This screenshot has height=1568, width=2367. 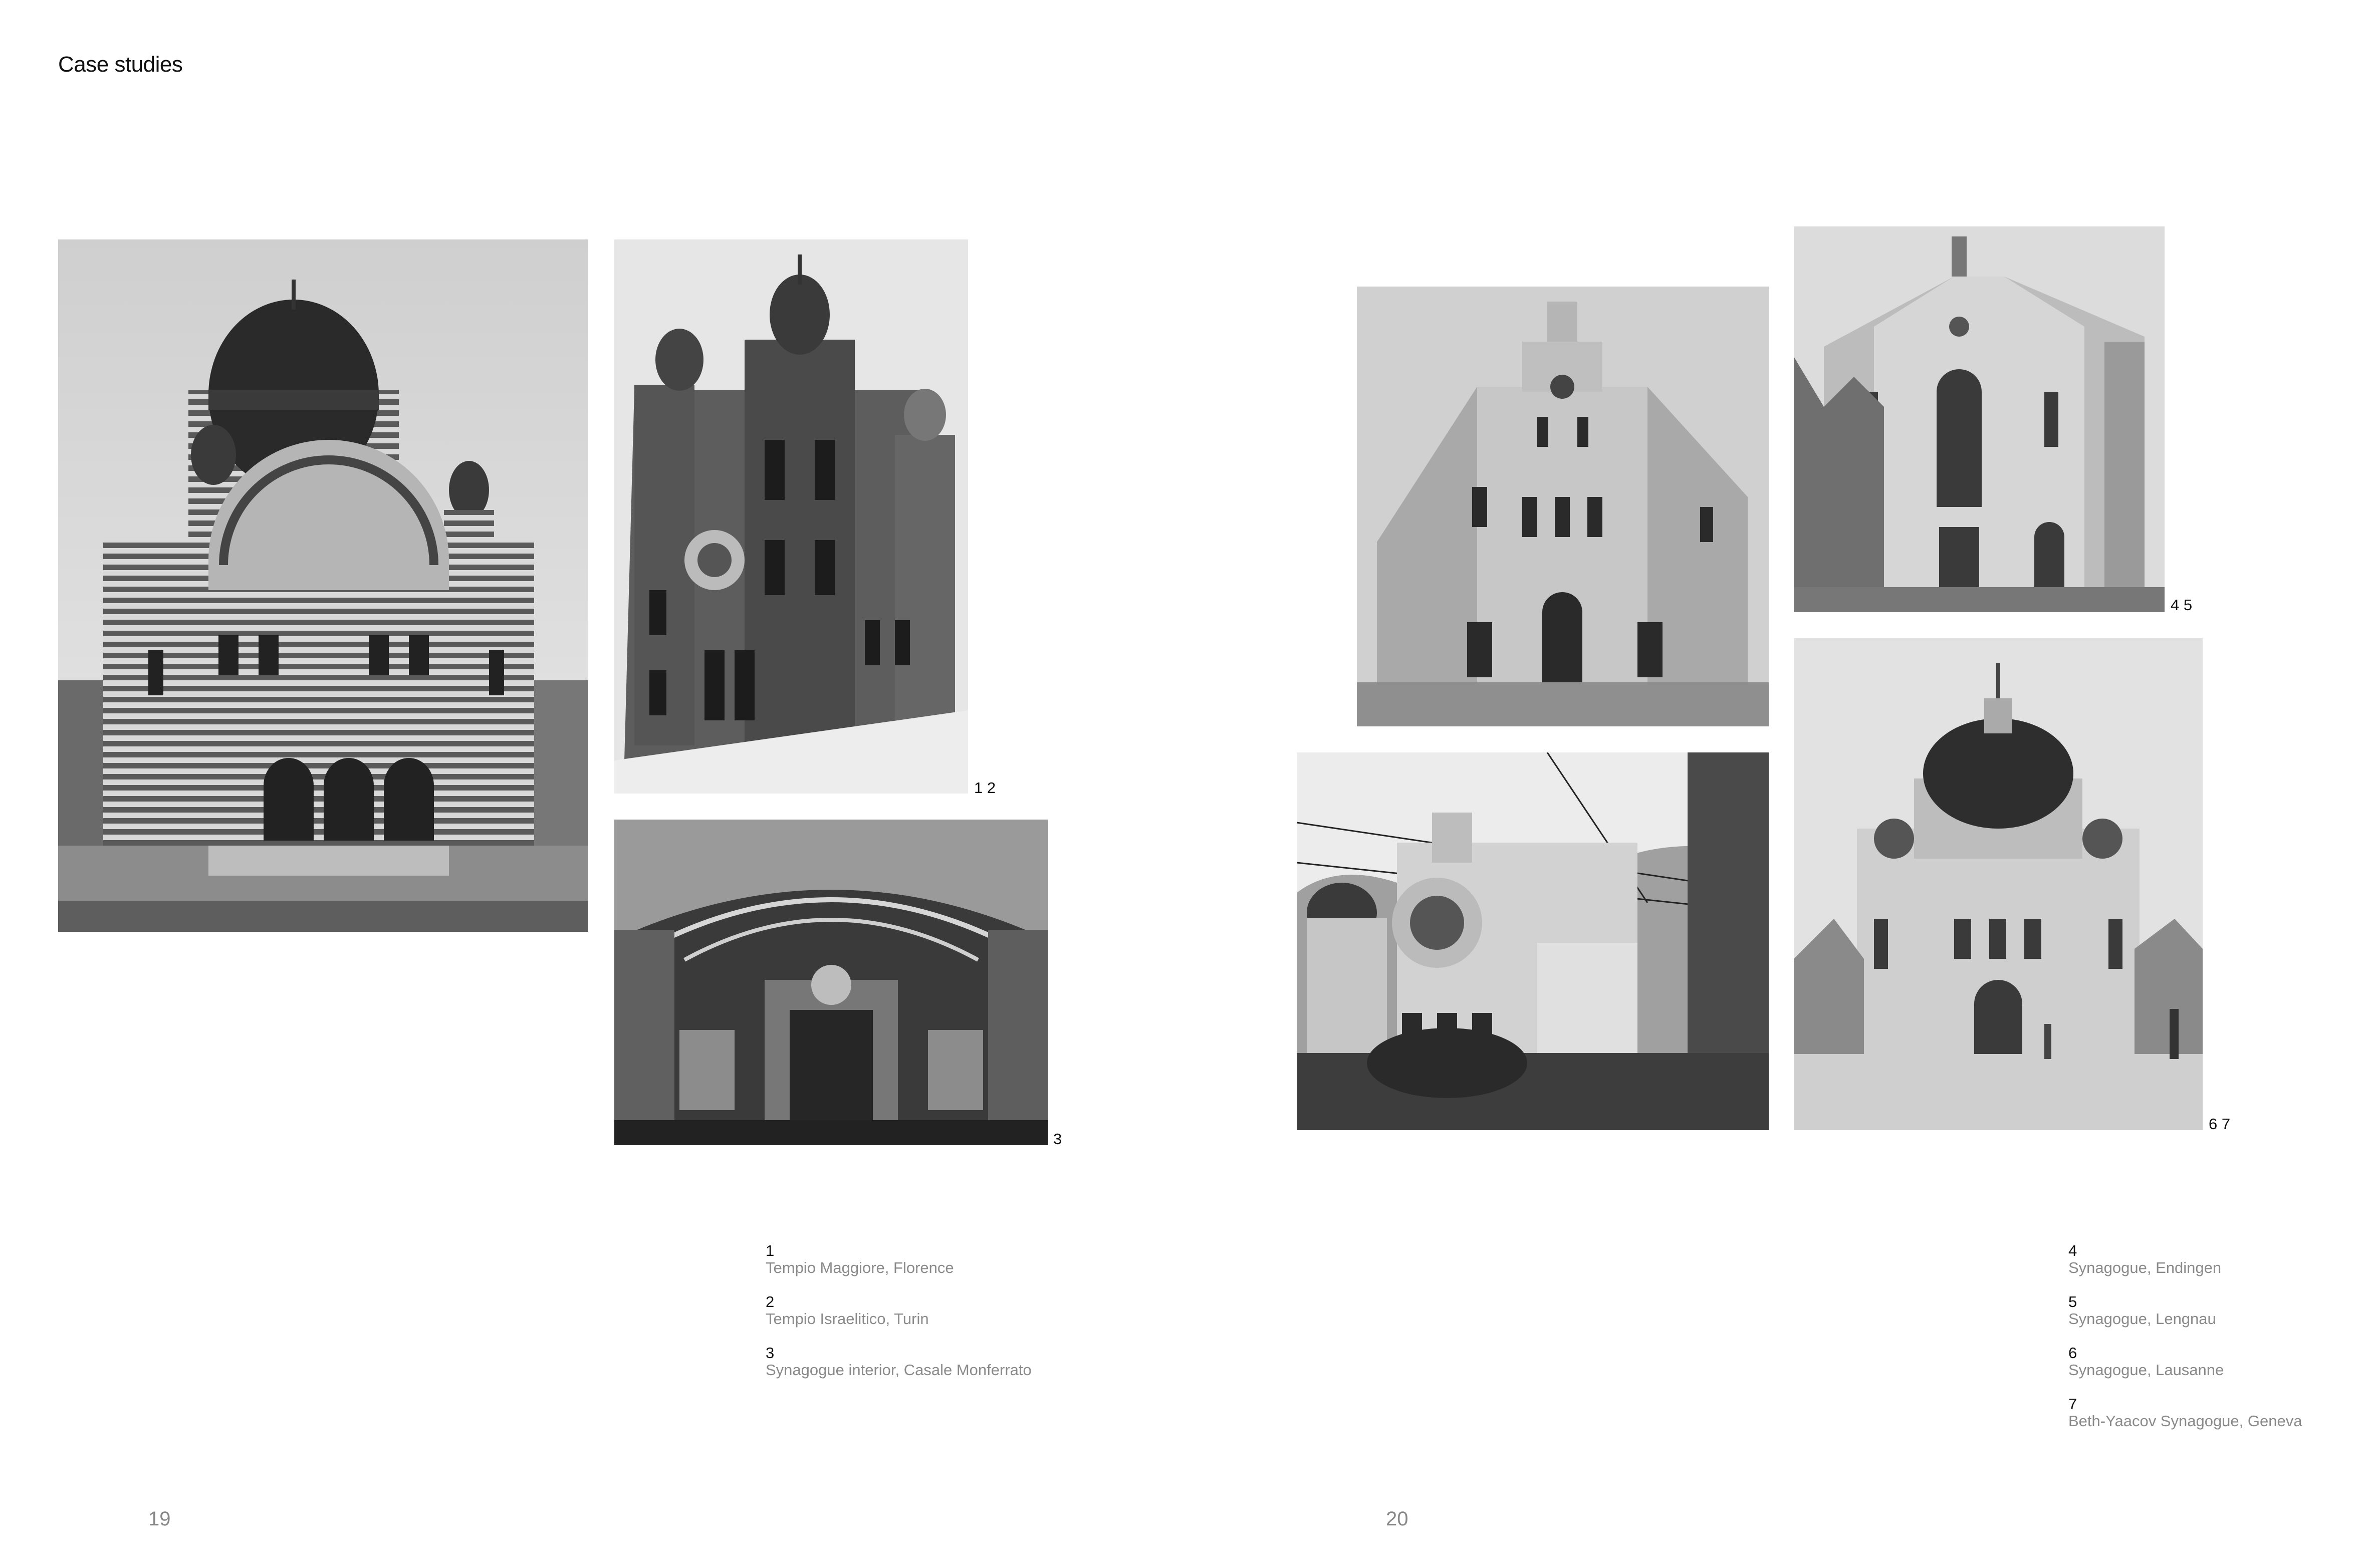 I want to click on caption-text: Synagogue interior, Casale Monferrato, so click(x=899, y=1370).